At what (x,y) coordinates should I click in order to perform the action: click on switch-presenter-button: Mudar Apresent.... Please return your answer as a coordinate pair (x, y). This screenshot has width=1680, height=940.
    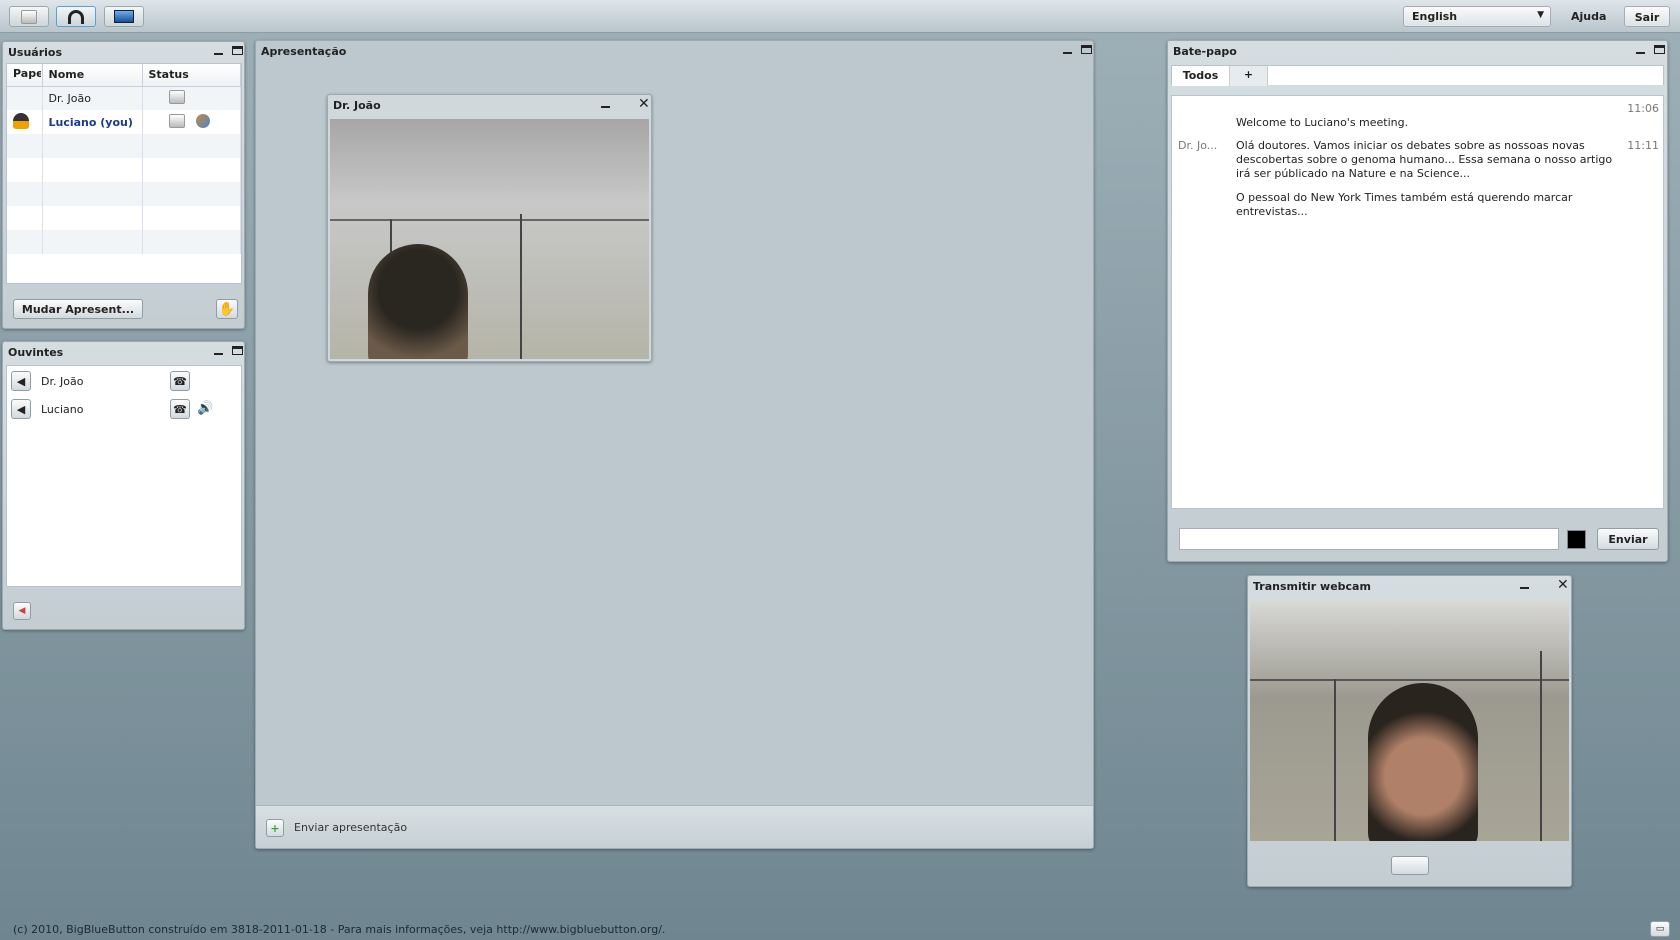
    Looking at the image, I should click on (78, 309).